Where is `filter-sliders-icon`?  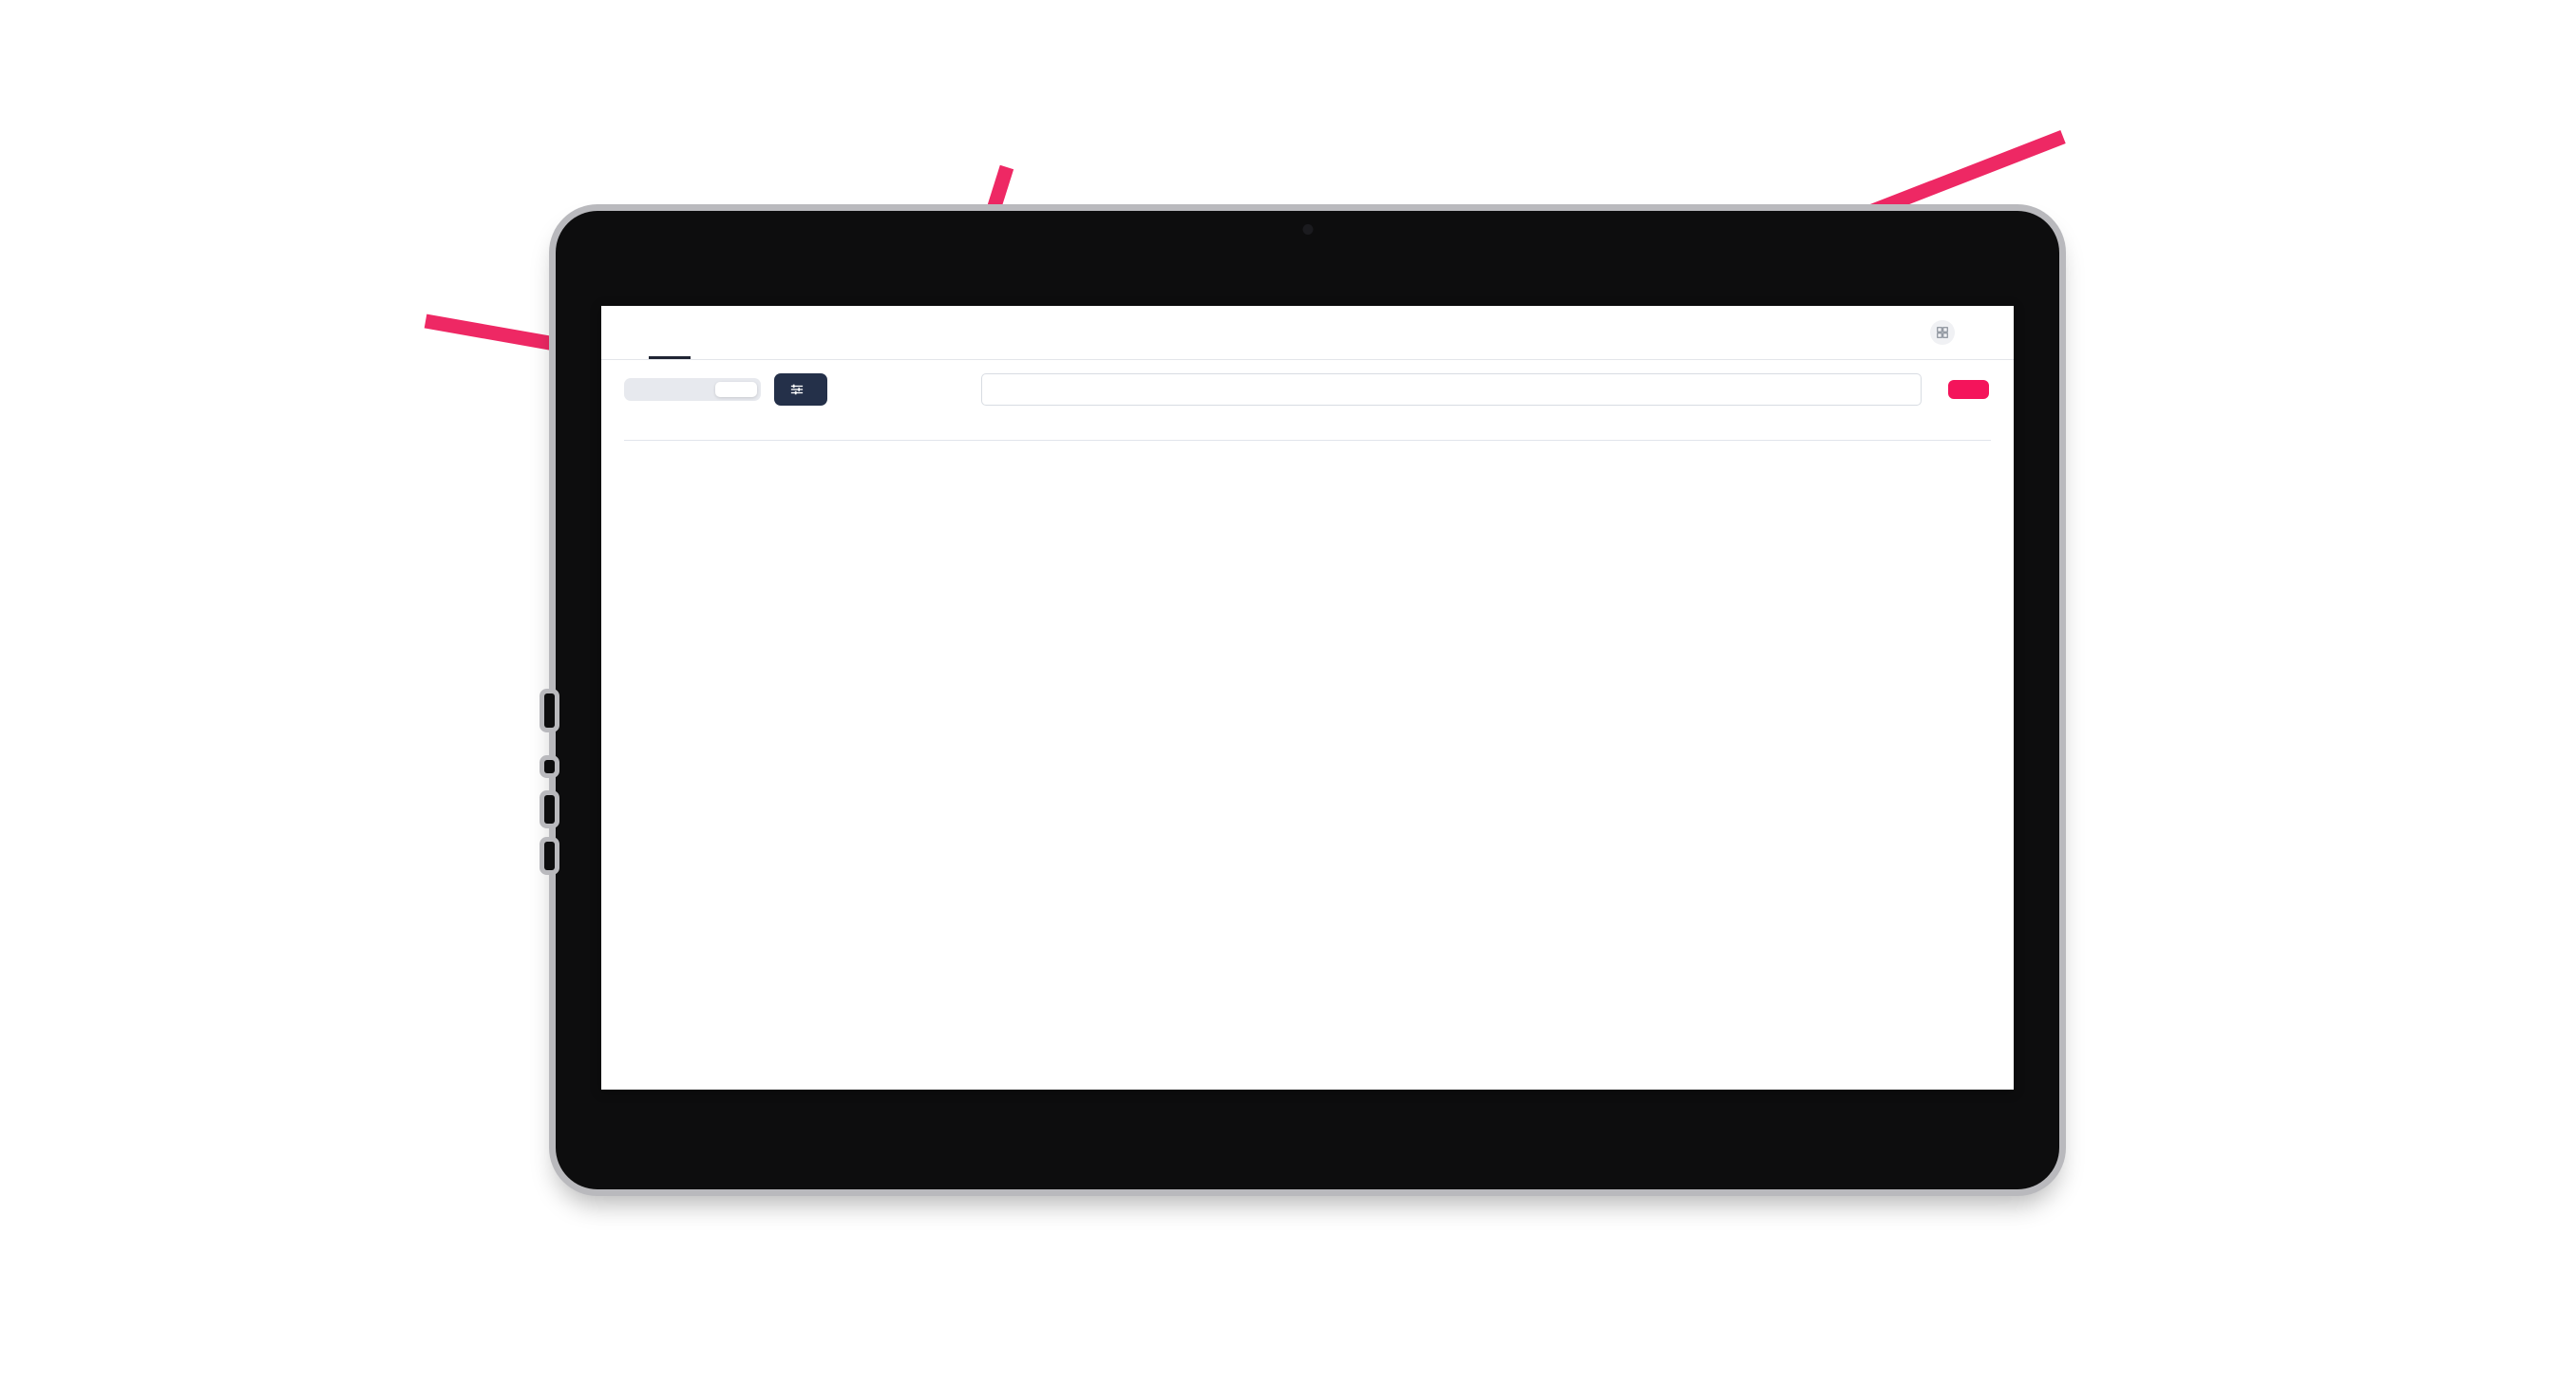
filter-sliders-icon is located at coordinates (797, 389).